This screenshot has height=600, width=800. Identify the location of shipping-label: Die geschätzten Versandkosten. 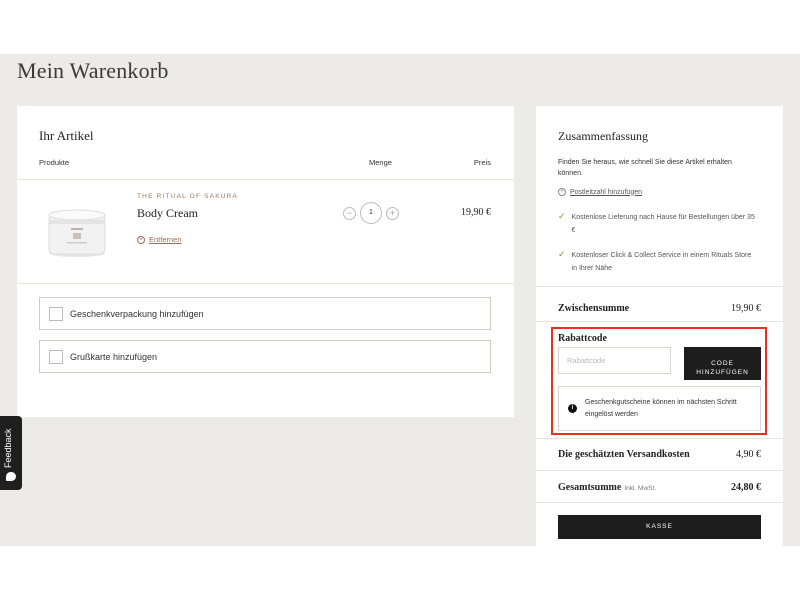
(624, 454).